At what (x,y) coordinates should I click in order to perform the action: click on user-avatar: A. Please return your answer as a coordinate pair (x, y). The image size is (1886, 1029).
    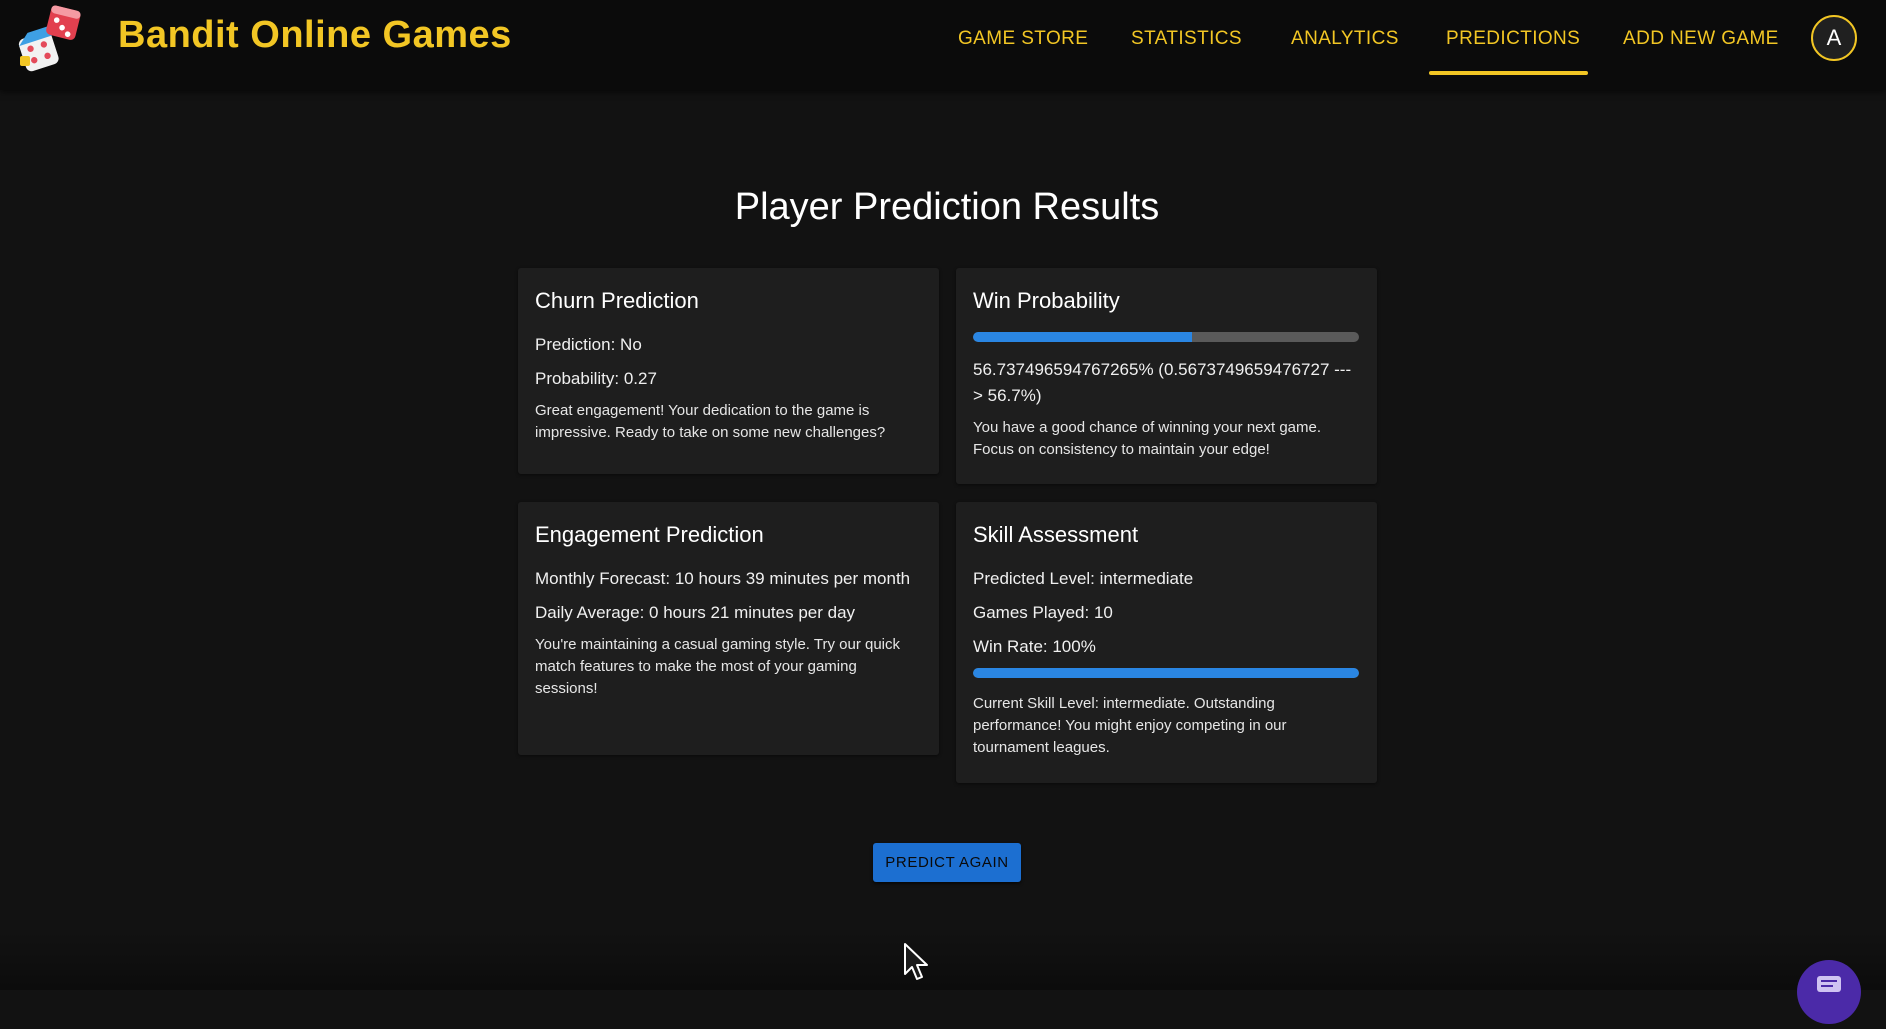
    Looking at the image, I should click on (1834, 38).